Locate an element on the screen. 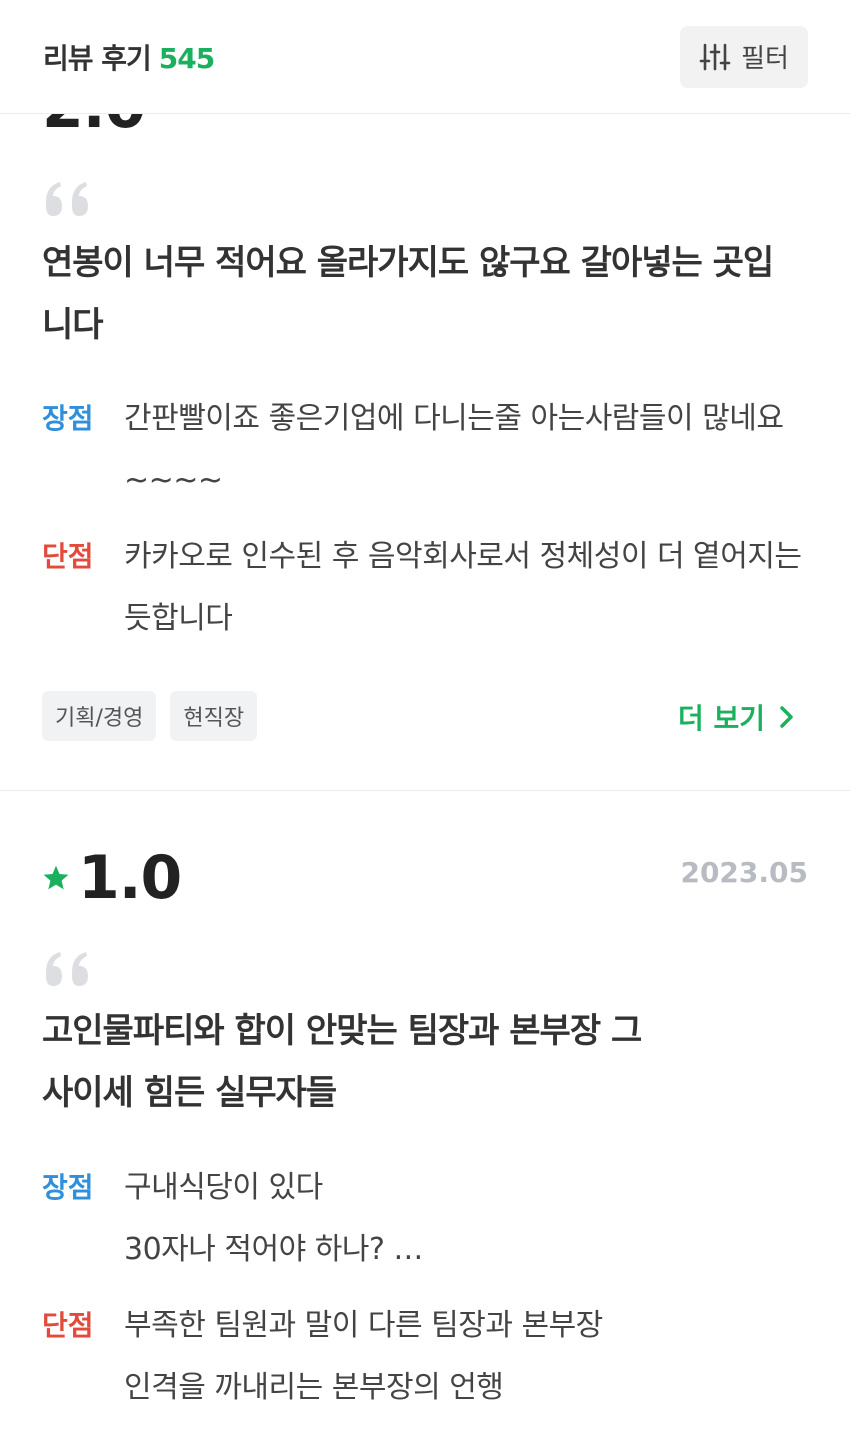 The height and width of the screenshot is (1434, 850). cons-section: 단점 카카오로 인수된 후 음악회사로서 정체성이 더 옅어지는듯합니다 is located at coordinates (422, 588).